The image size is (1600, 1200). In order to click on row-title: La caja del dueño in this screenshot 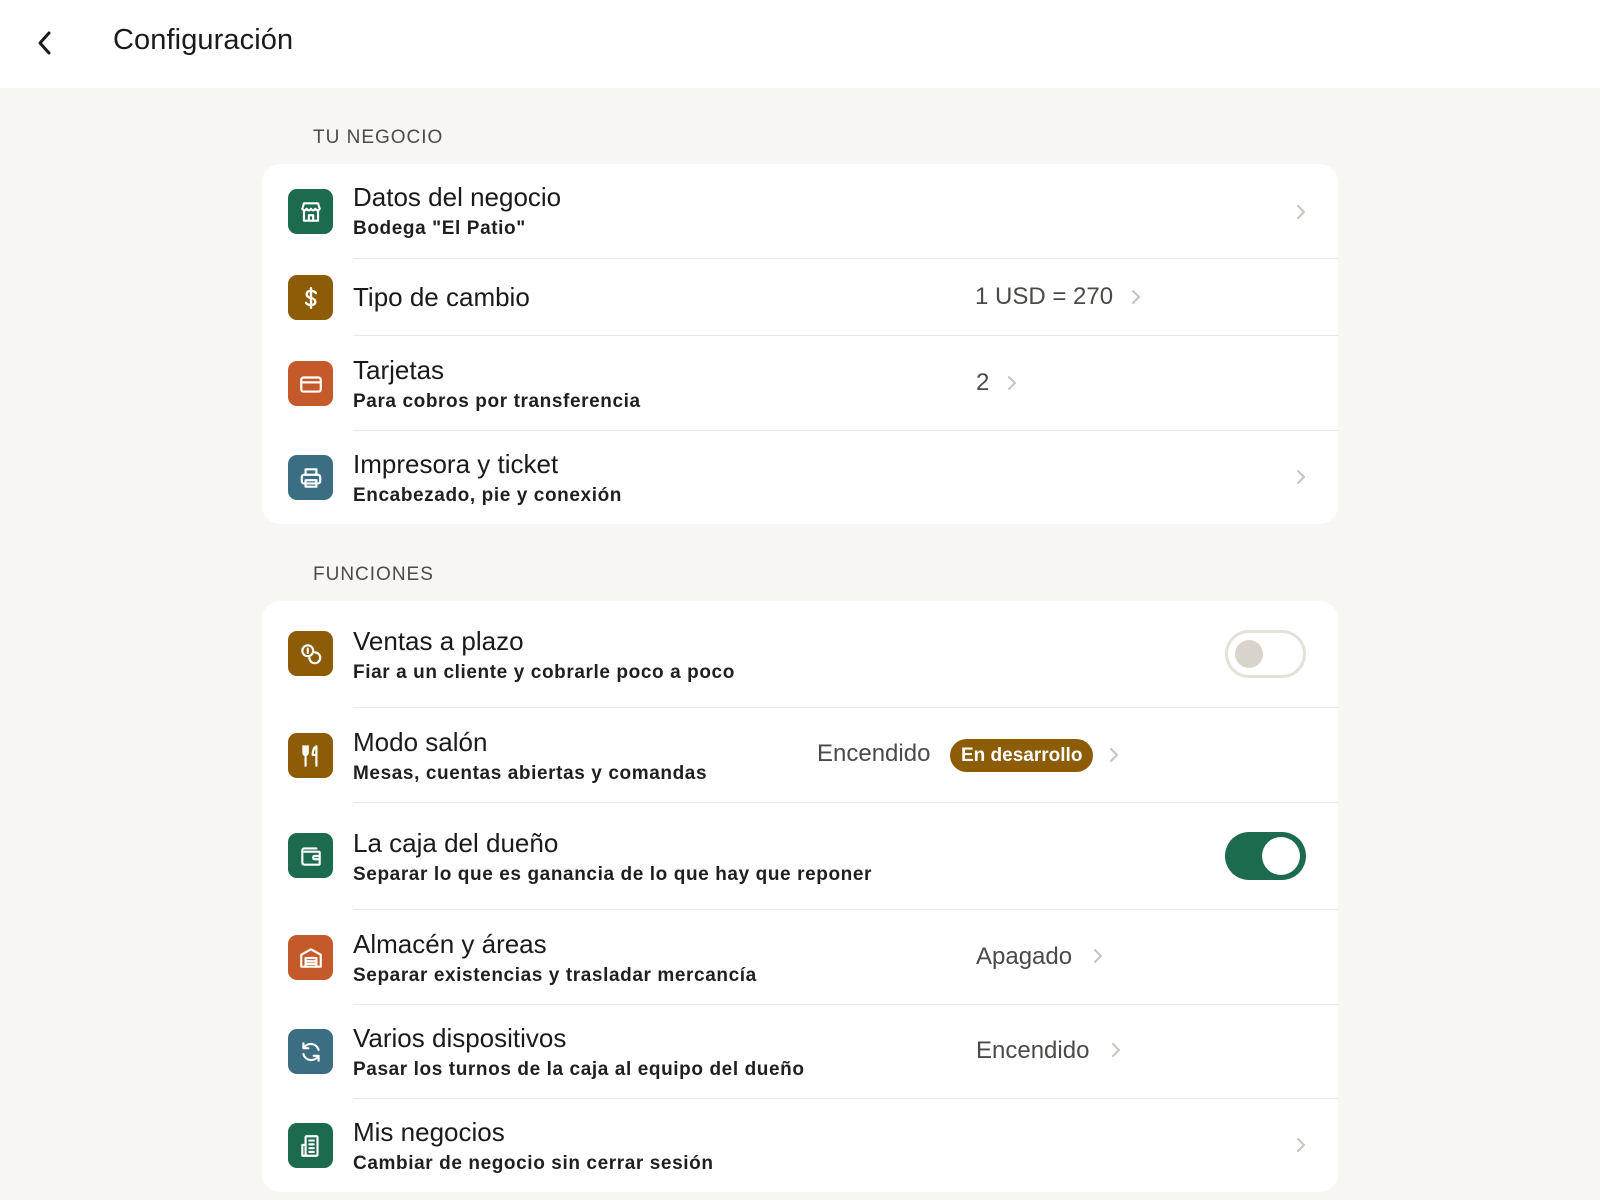, I will do `click(456, 843)`.